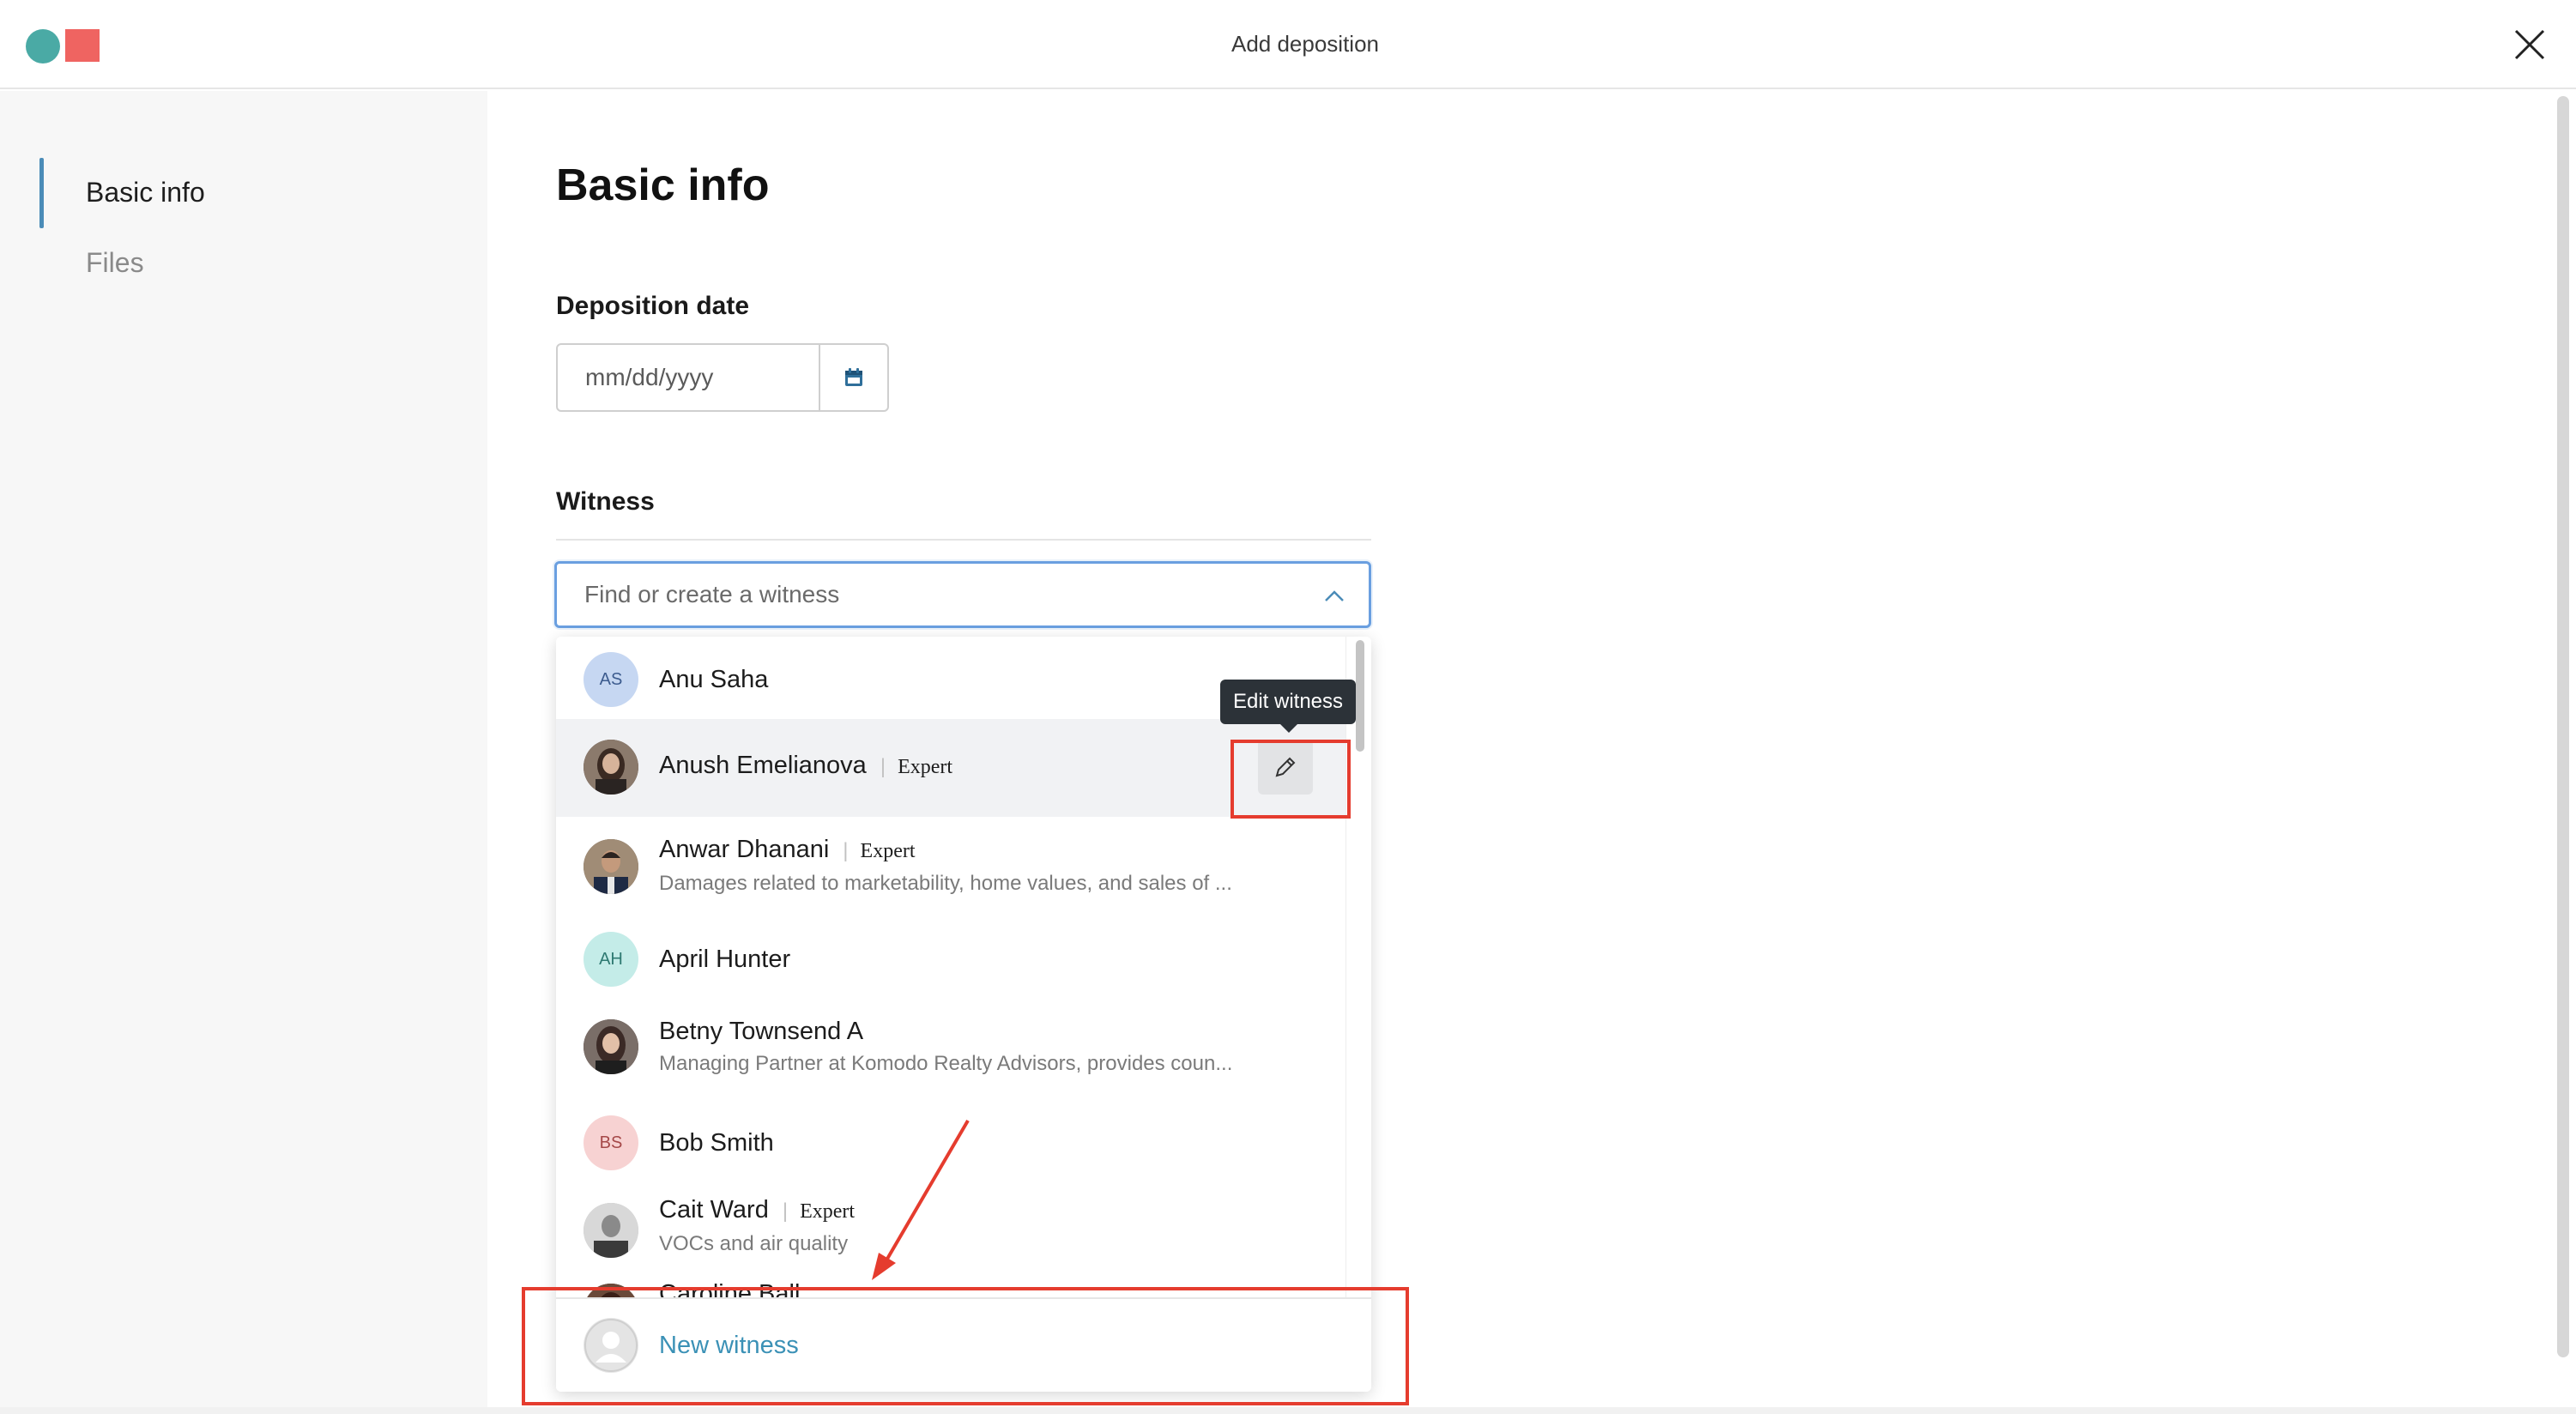 This screenshot has height=1414, width=2576. Describe the element at coordinates (2563, 726) in the screenshot. I see `page-scrollbar` at that location.